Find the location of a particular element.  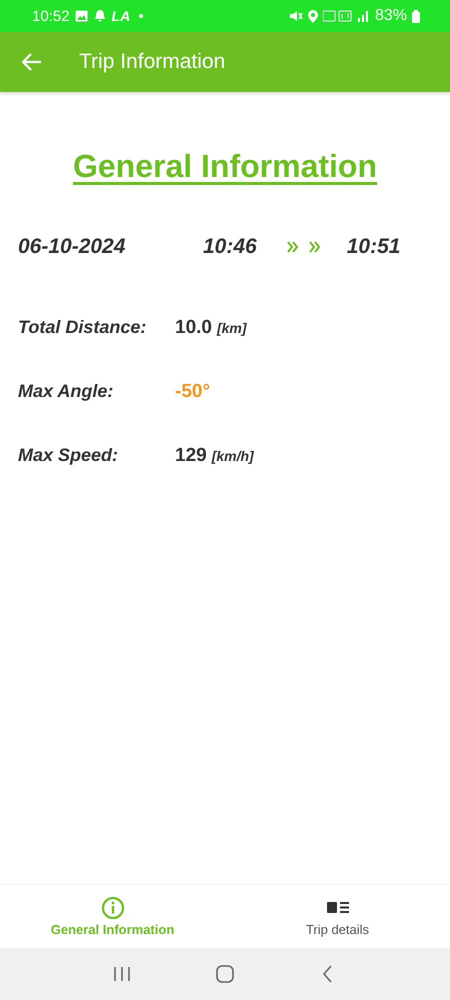

stat-unit: [km] is located at coordinates (231, 328).